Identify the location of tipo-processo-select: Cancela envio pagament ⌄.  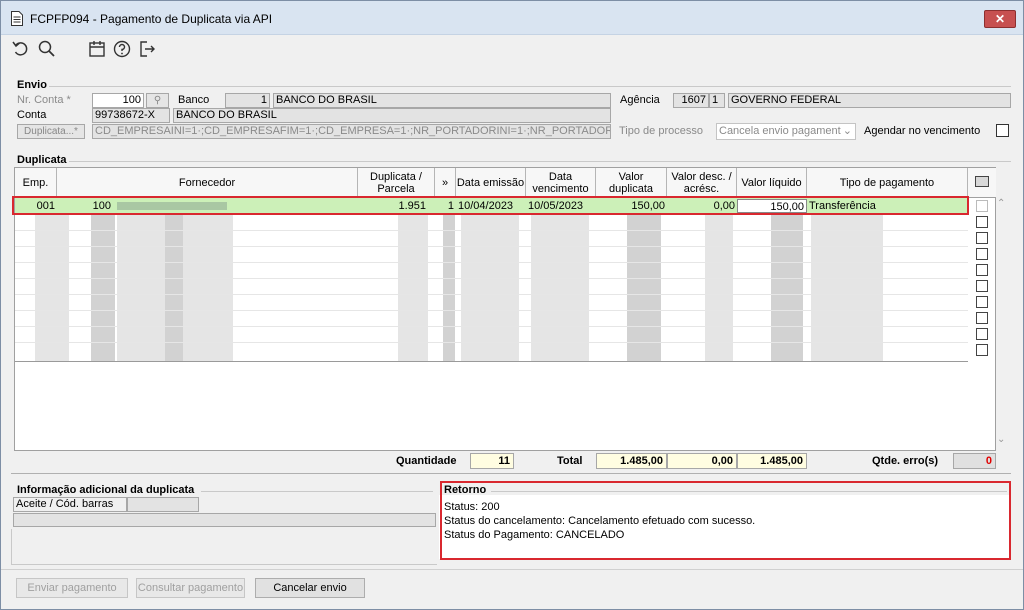
(786, 131).